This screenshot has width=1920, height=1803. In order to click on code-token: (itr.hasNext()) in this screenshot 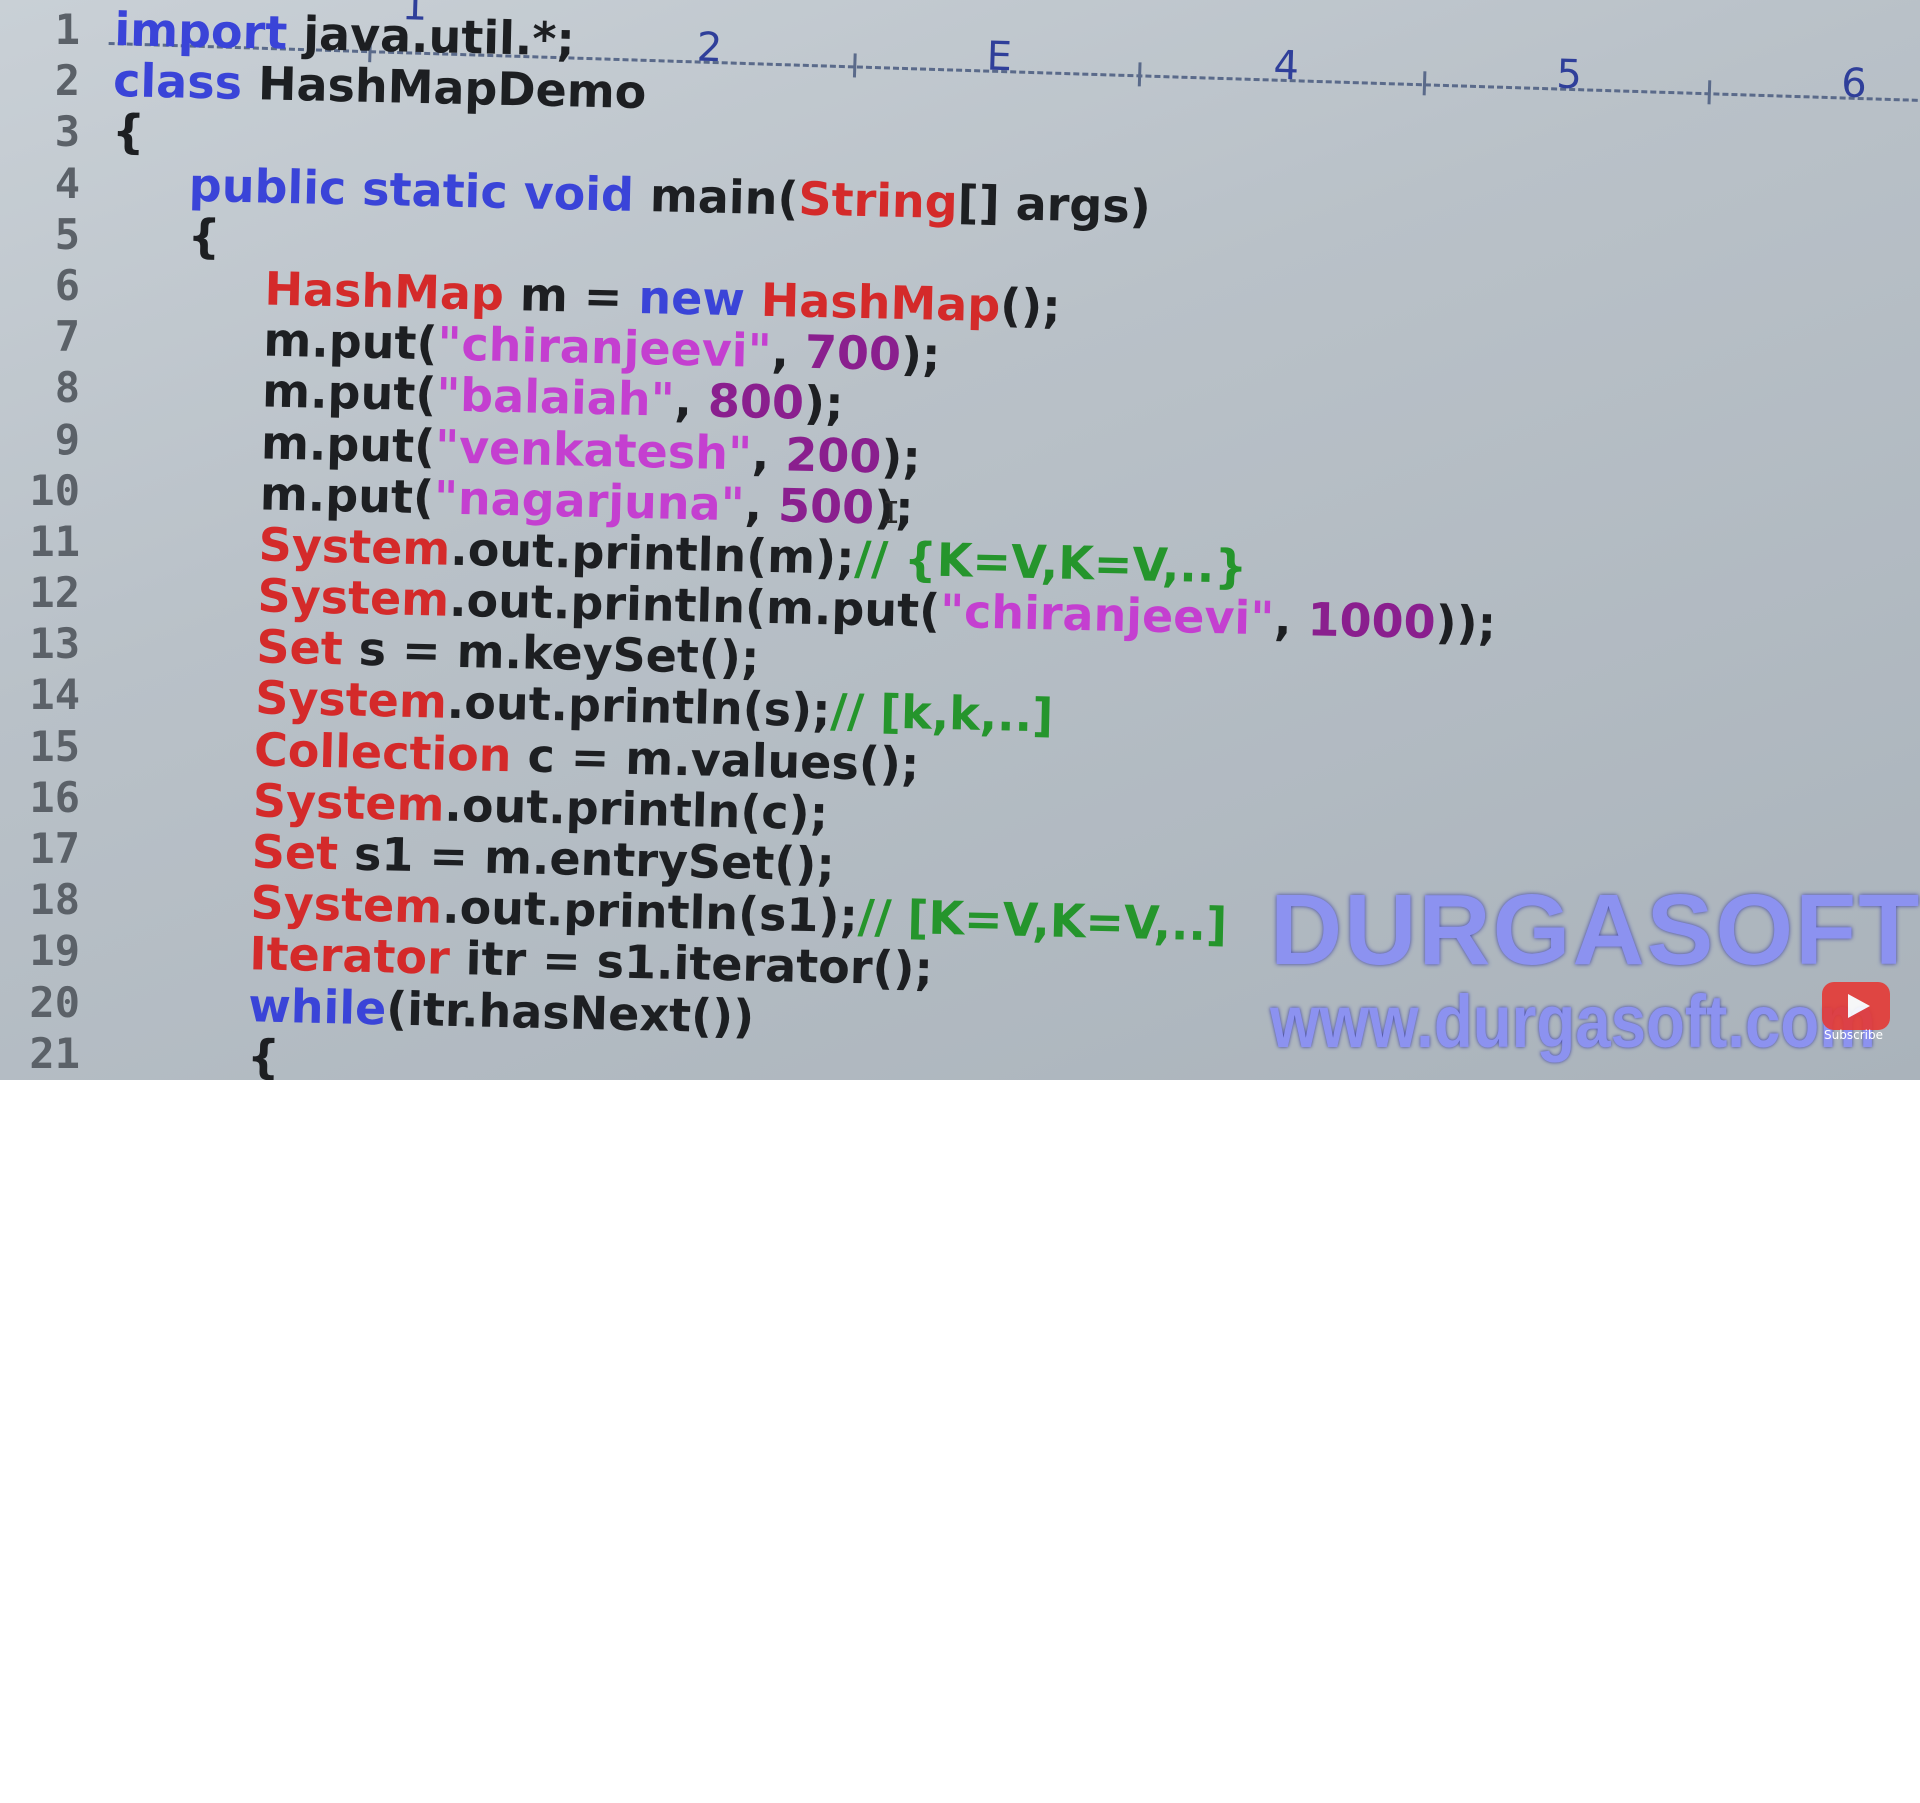, I will do `click(570, 1012)`.